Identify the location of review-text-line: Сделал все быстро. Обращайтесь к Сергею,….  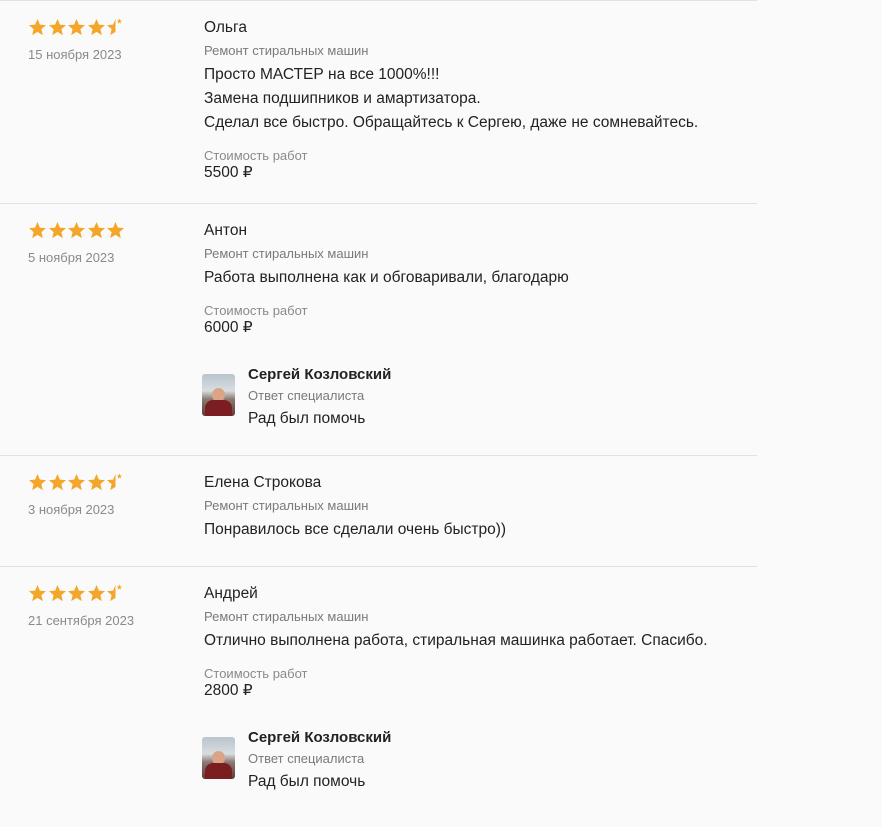
(451, 122).